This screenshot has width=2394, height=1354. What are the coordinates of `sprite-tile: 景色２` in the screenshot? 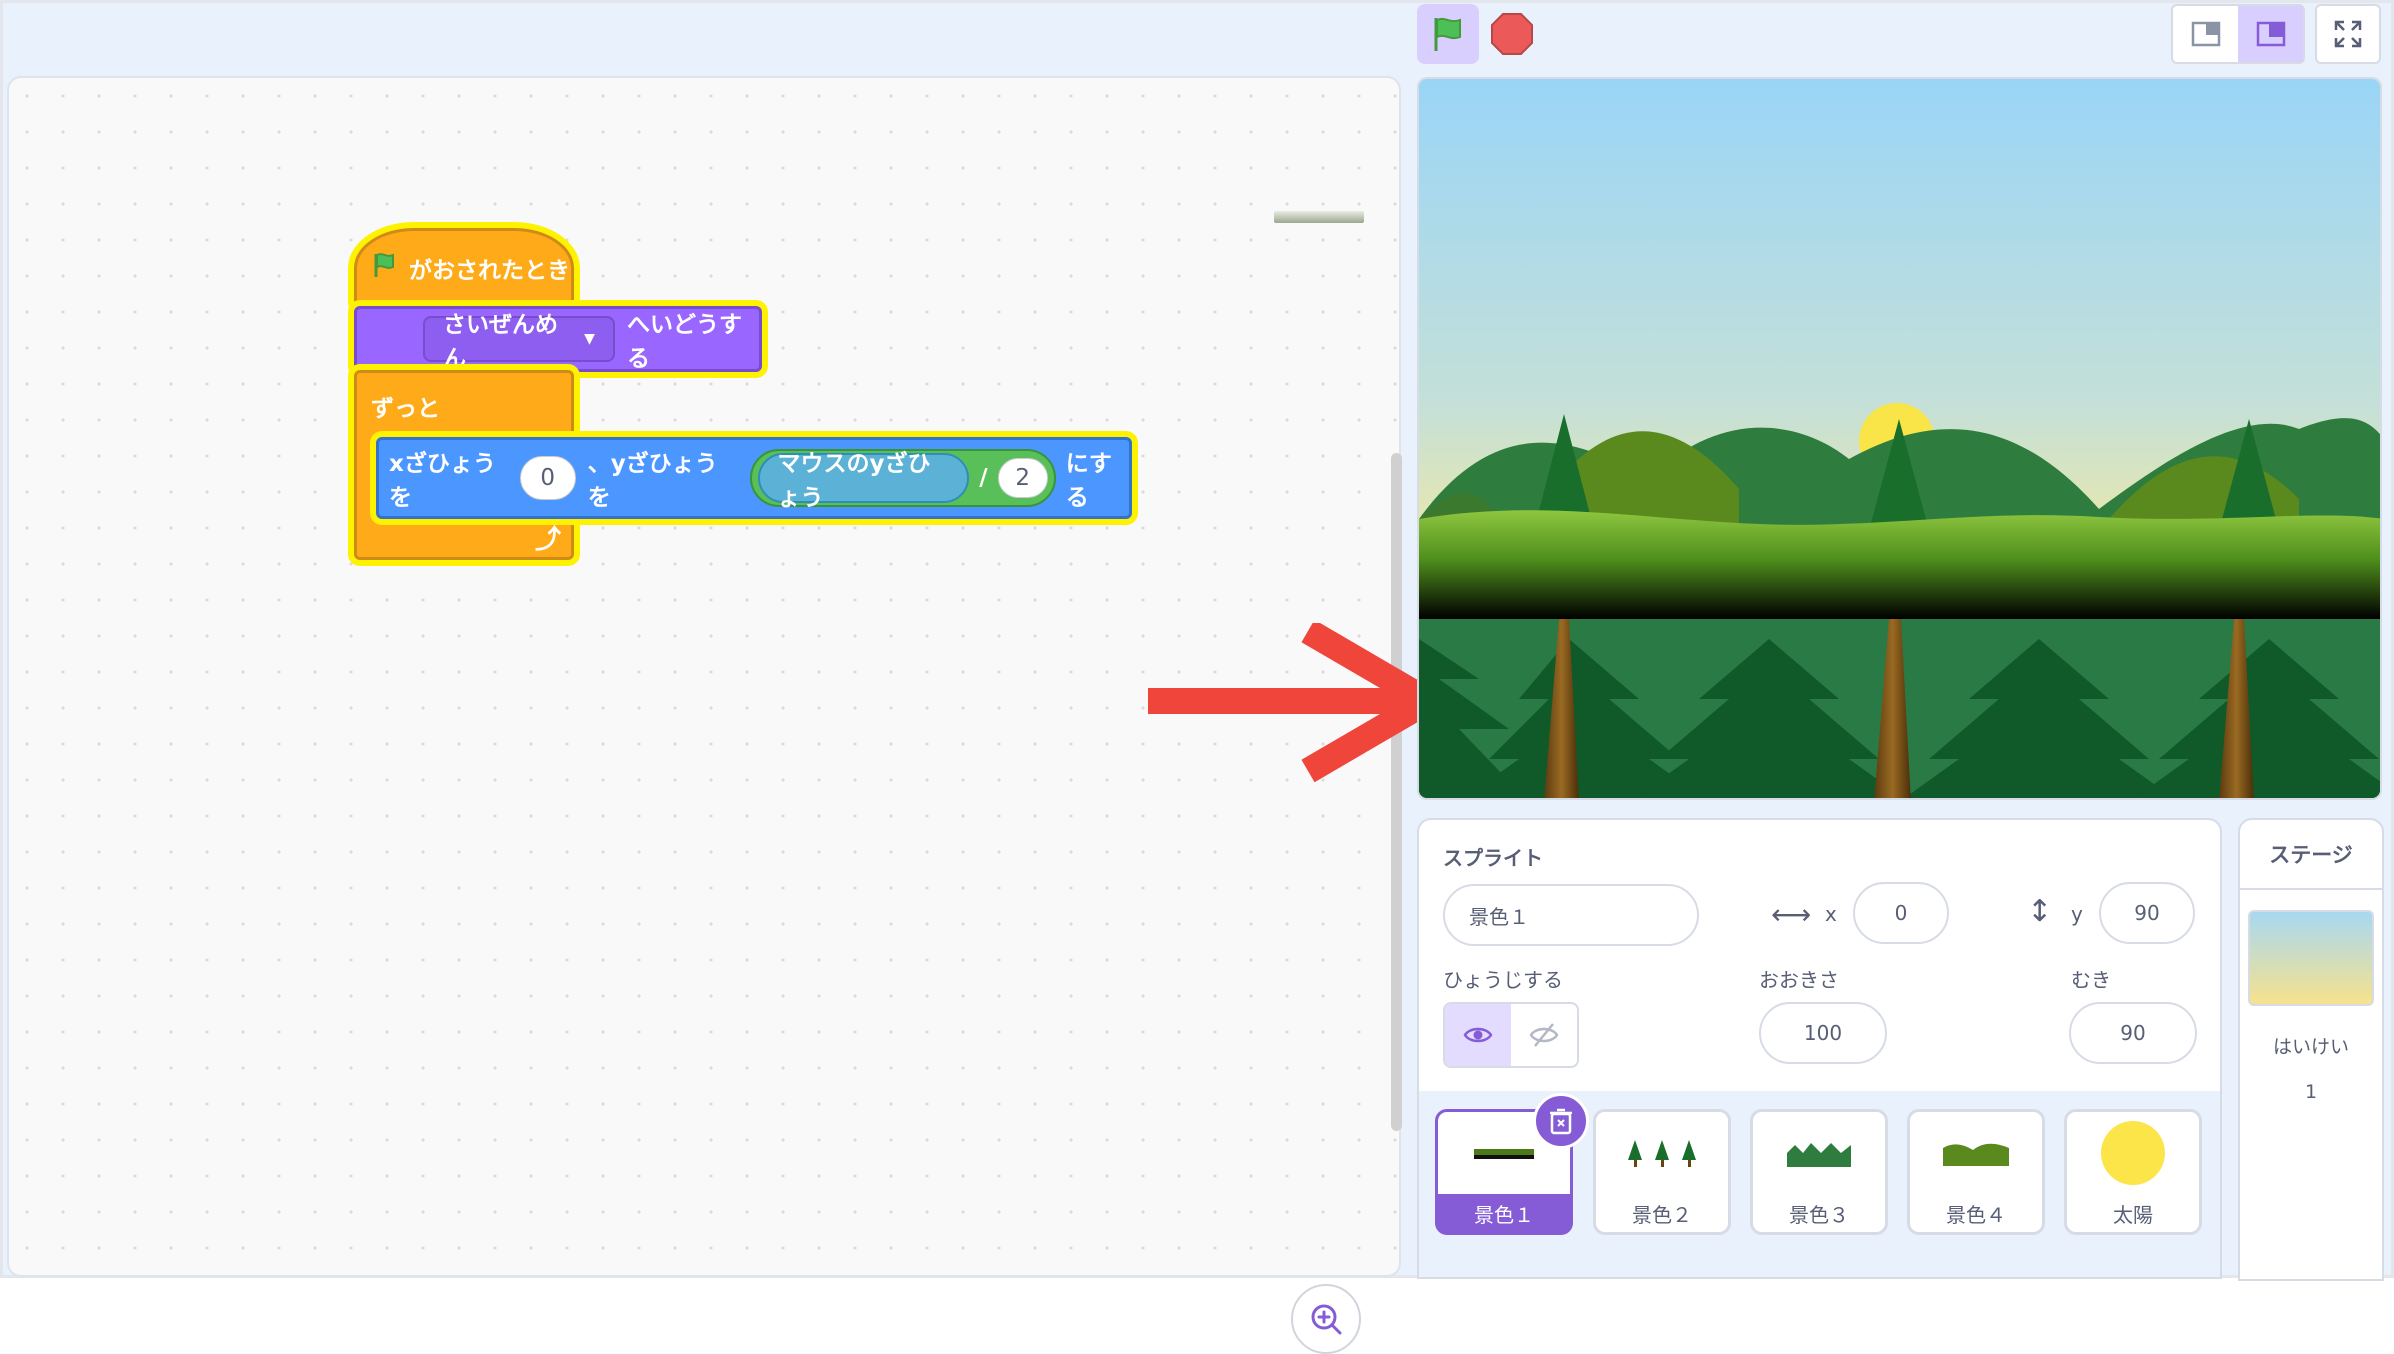 It's located at (1662, 1172).